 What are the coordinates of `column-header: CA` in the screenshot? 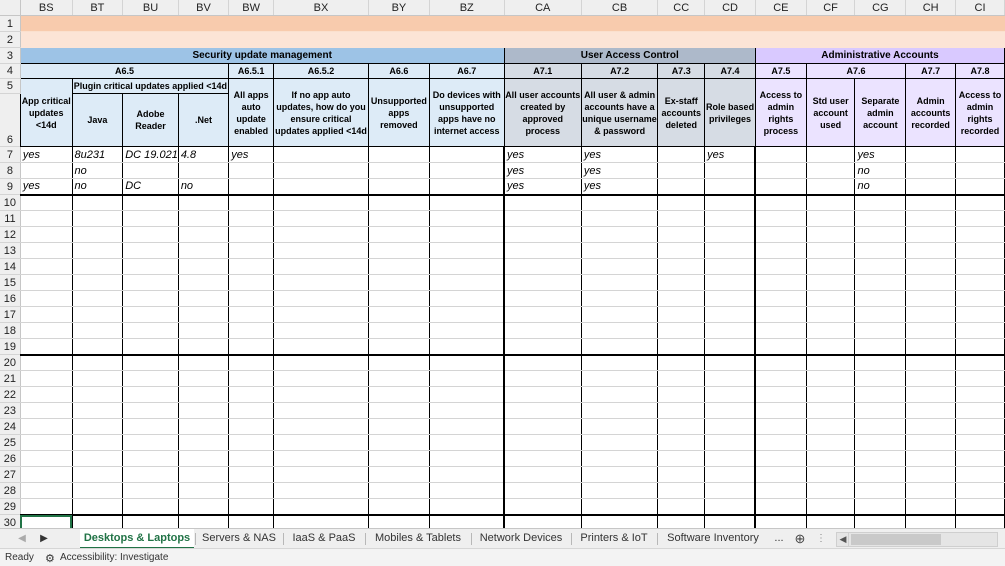 It's located at (543, 8).